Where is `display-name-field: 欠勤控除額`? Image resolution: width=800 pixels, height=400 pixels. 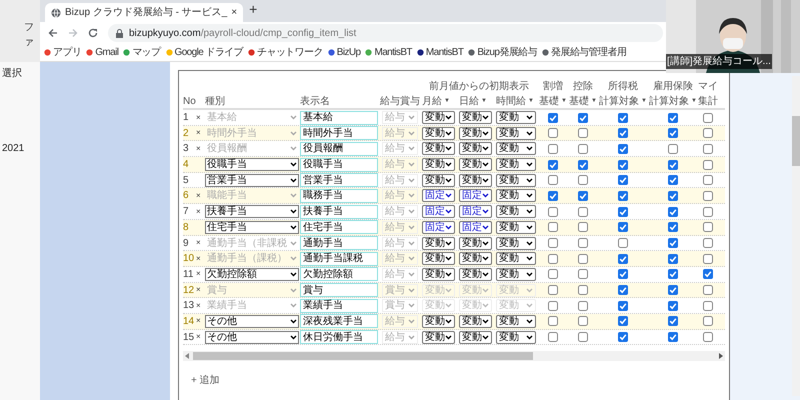
display-name-field: 欠勤控除額 is located at coordinates (339, 274).